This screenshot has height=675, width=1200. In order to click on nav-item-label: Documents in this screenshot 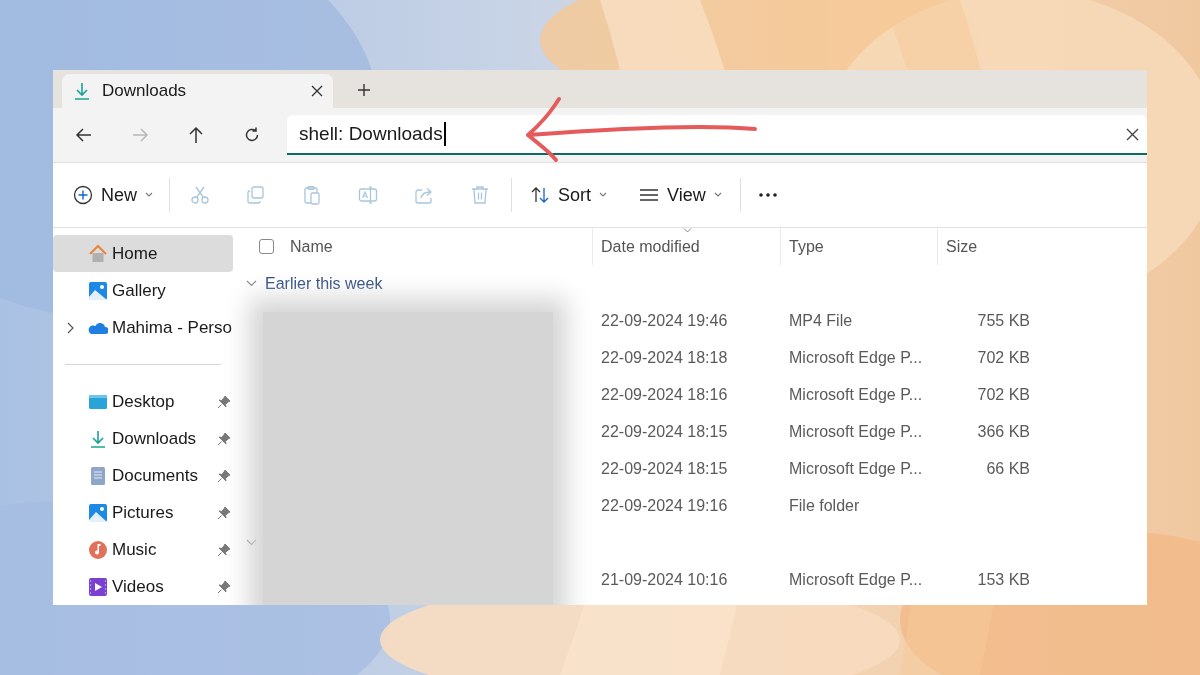, I will do `click(155, 475)`.